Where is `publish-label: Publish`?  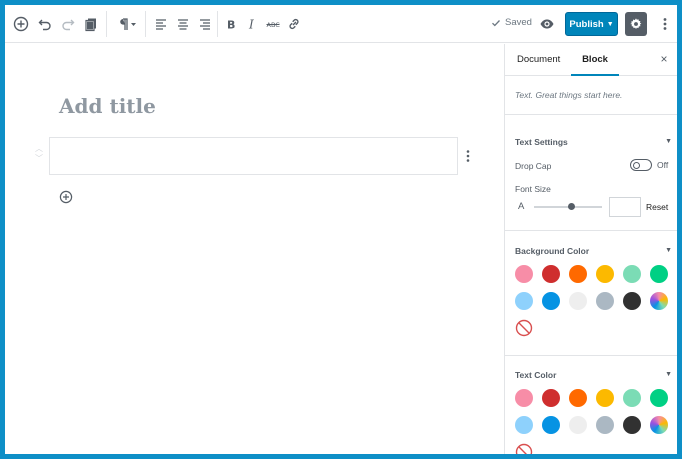 publish-label: Publish is located at coordinates (586, 24).